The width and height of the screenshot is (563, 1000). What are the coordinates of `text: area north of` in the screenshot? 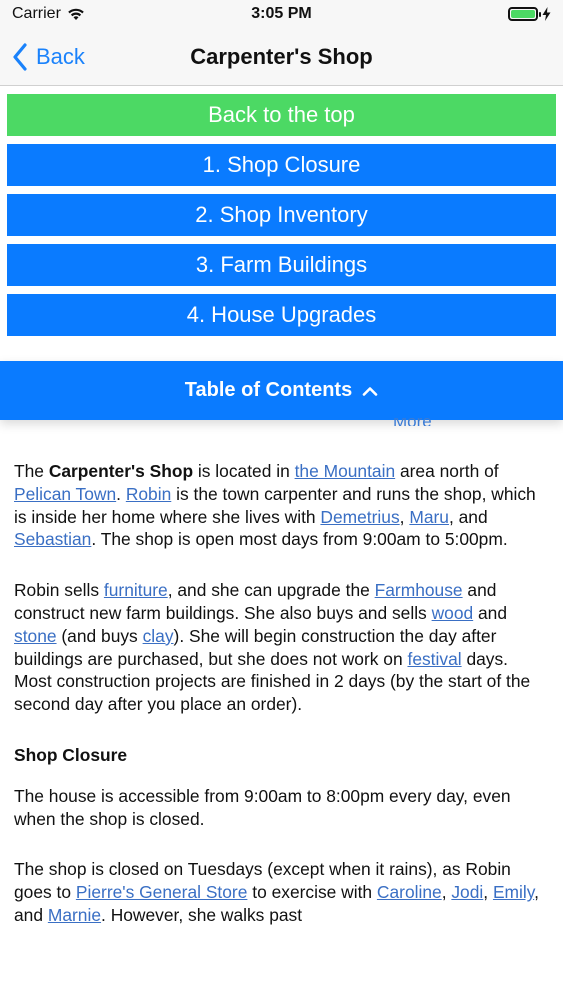 It's located at (447, 471).